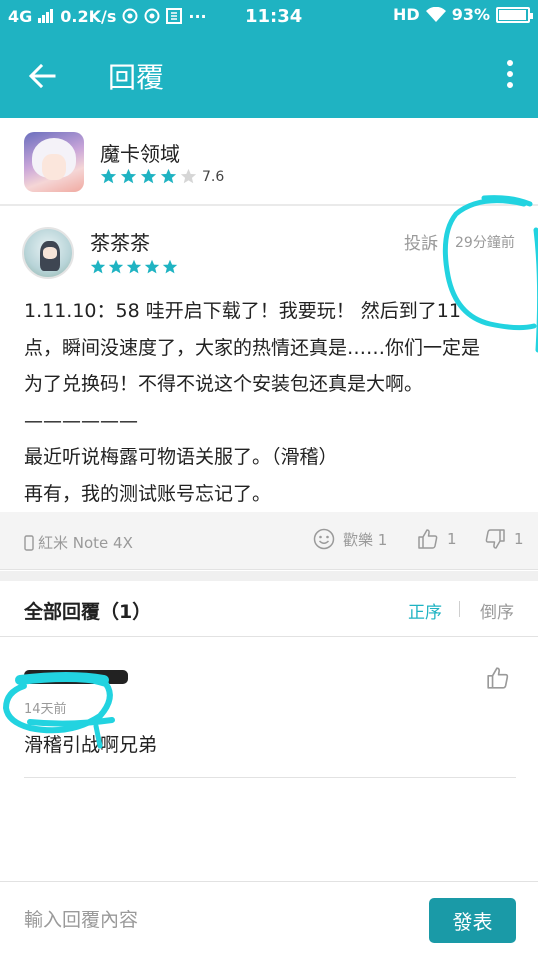 The image size is (538, 956). Describe the element at coordinates (224, 384) in the screenshot. I see `review-line: 为了兑换码！不得不说这个安装包还真是大啊。` at that location.